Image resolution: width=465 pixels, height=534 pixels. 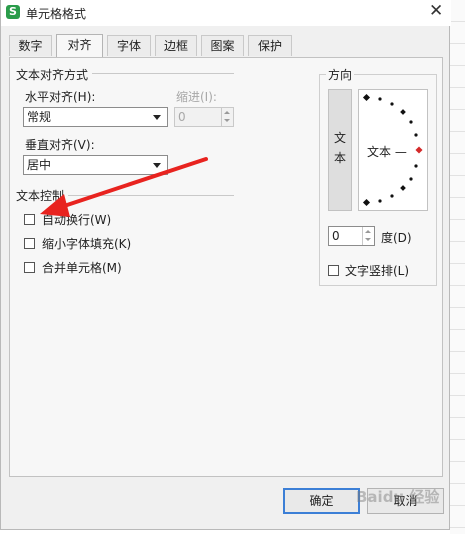 I want to click on watermark: Baidu 经验, so click(x=398, y=497).